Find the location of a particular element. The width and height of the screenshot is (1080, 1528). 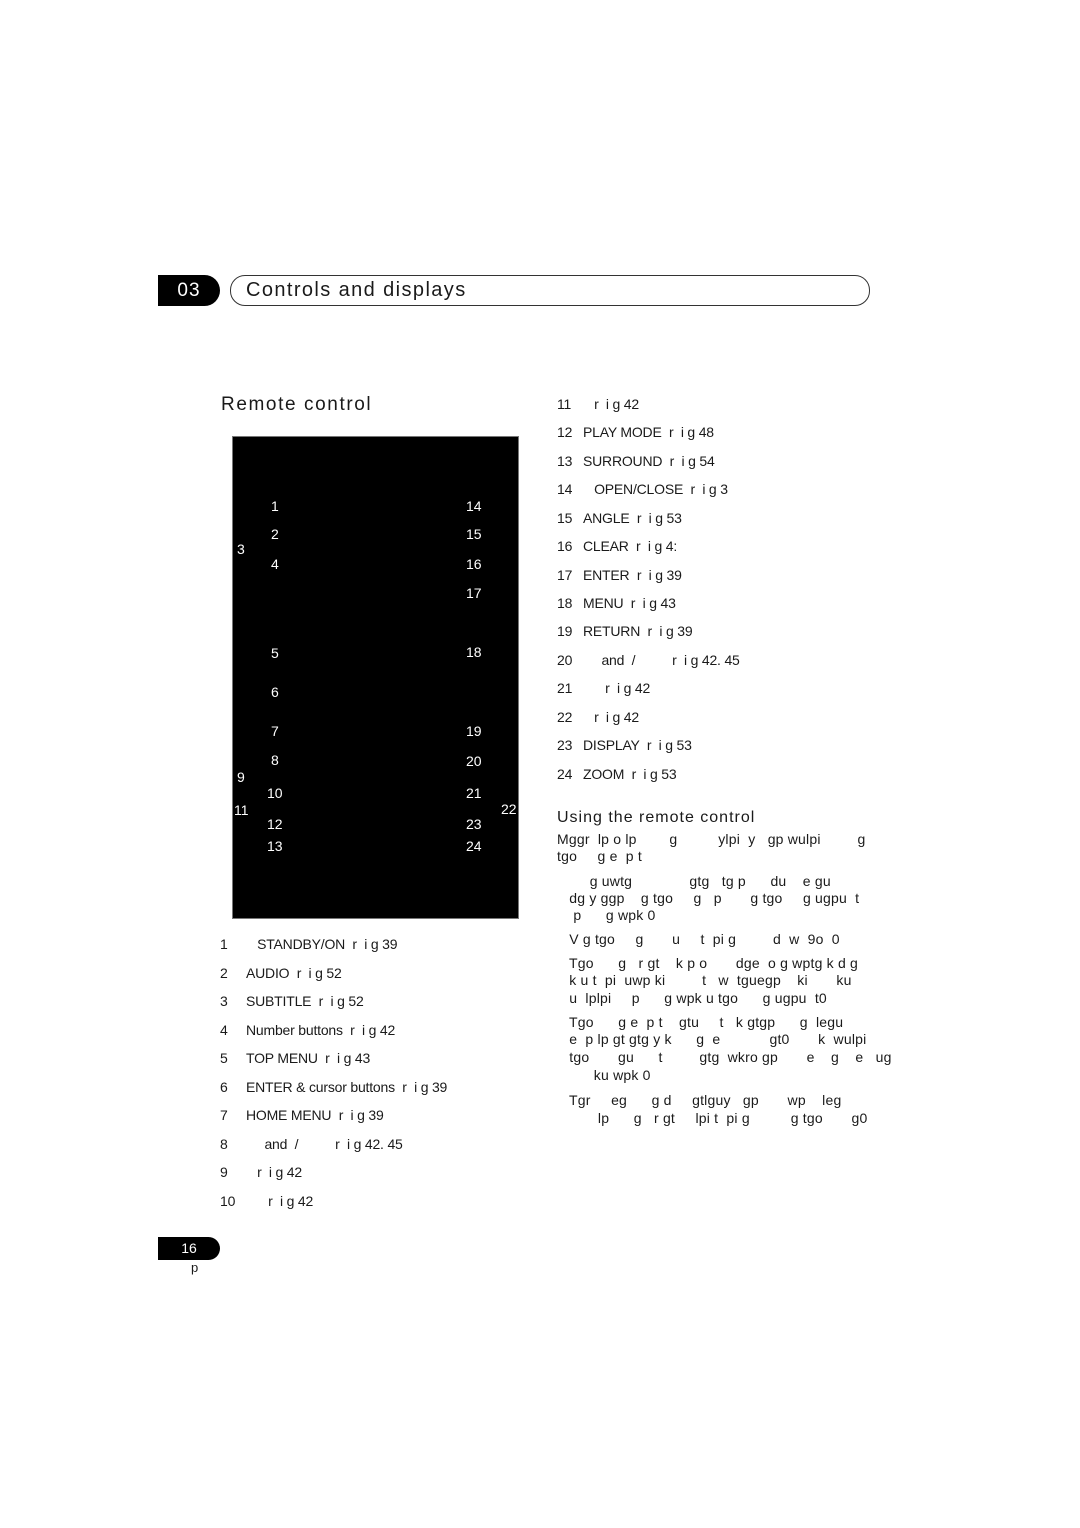

callout-19: 19 is located at coordinates (474, 731).